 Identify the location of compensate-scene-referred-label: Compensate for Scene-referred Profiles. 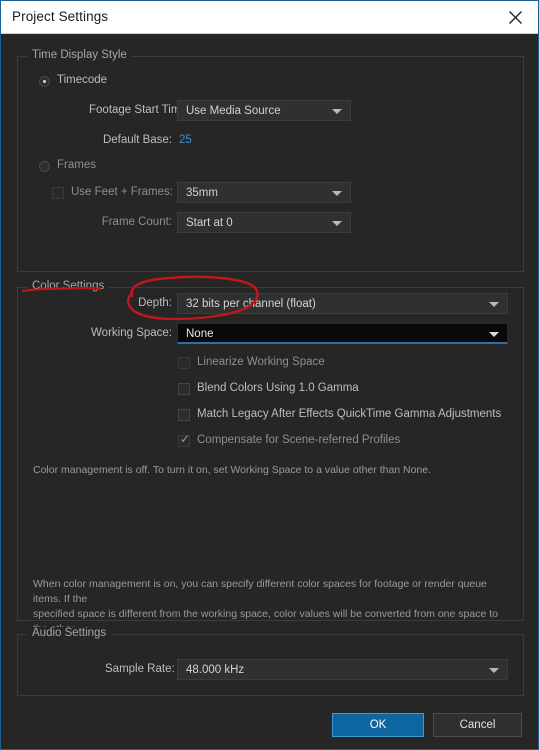
(299, 440).